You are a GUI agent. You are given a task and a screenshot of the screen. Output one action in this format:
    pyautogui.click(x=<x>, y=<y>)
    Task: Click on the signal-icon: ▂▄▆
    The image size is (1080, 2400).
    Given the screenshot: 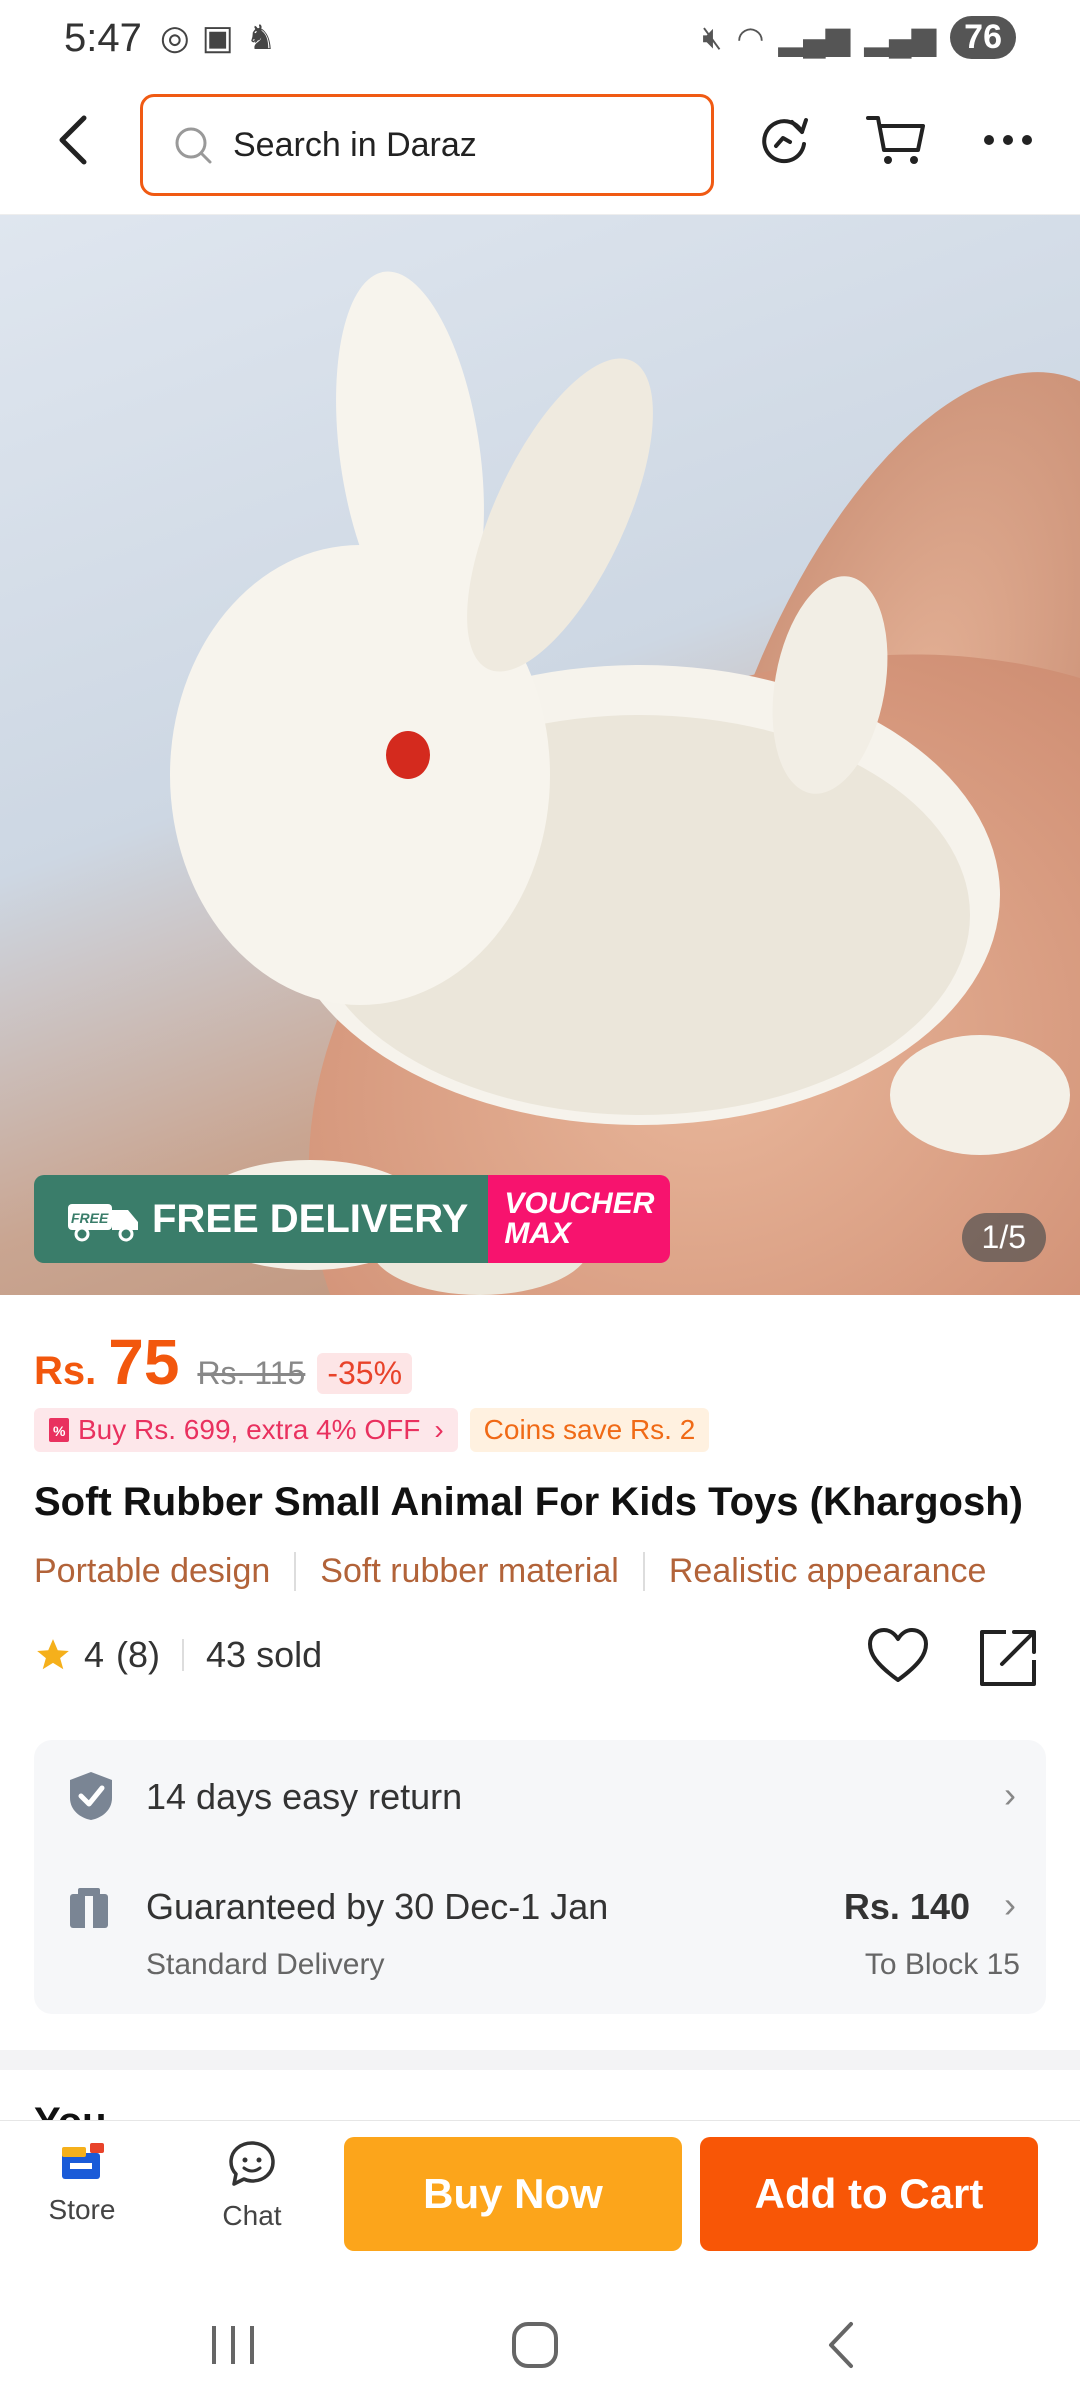 What is the action you would take?
    pyautogui.click(x=814, y=37)
    